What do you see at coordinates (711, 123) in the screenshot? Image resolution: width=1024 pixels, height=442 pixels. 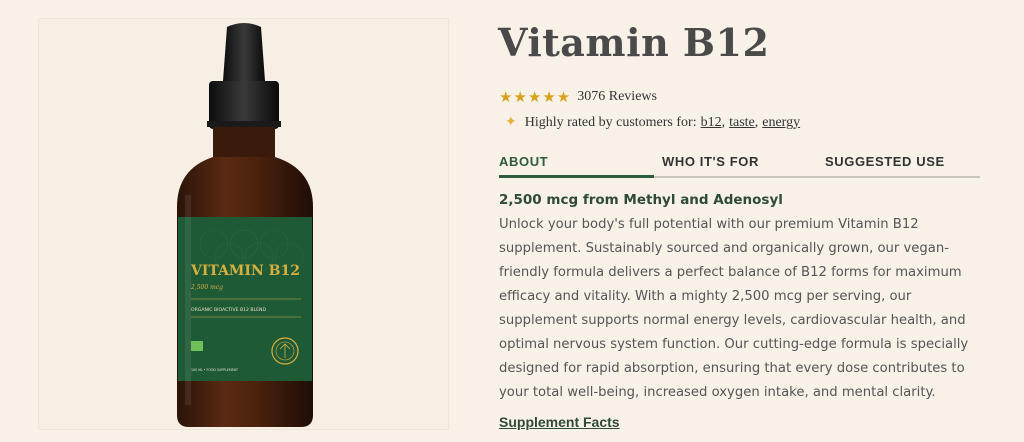 I see `highlight-tag-b12: b12` at bounding box center [711, 123].